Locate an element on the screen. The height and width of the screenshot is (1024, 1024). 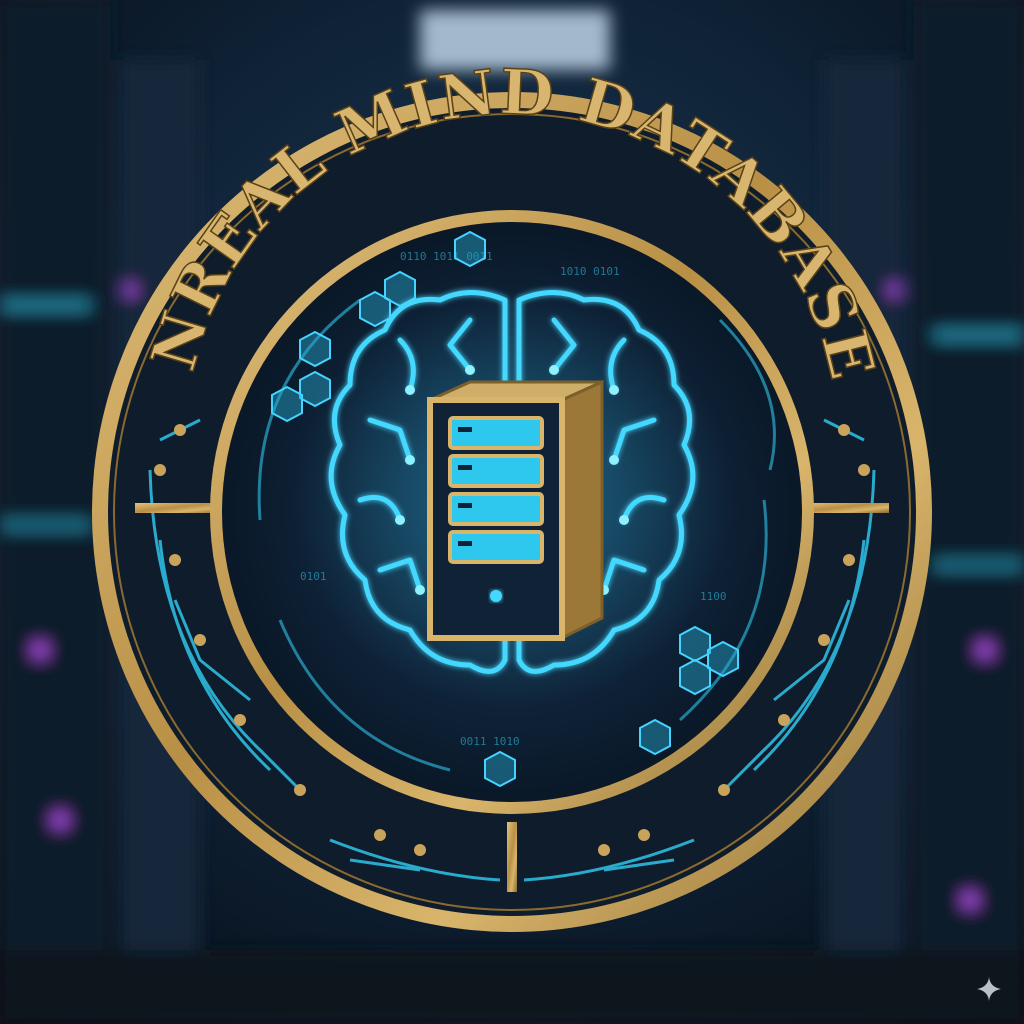
left-bar is located at coordinates (179, 508).